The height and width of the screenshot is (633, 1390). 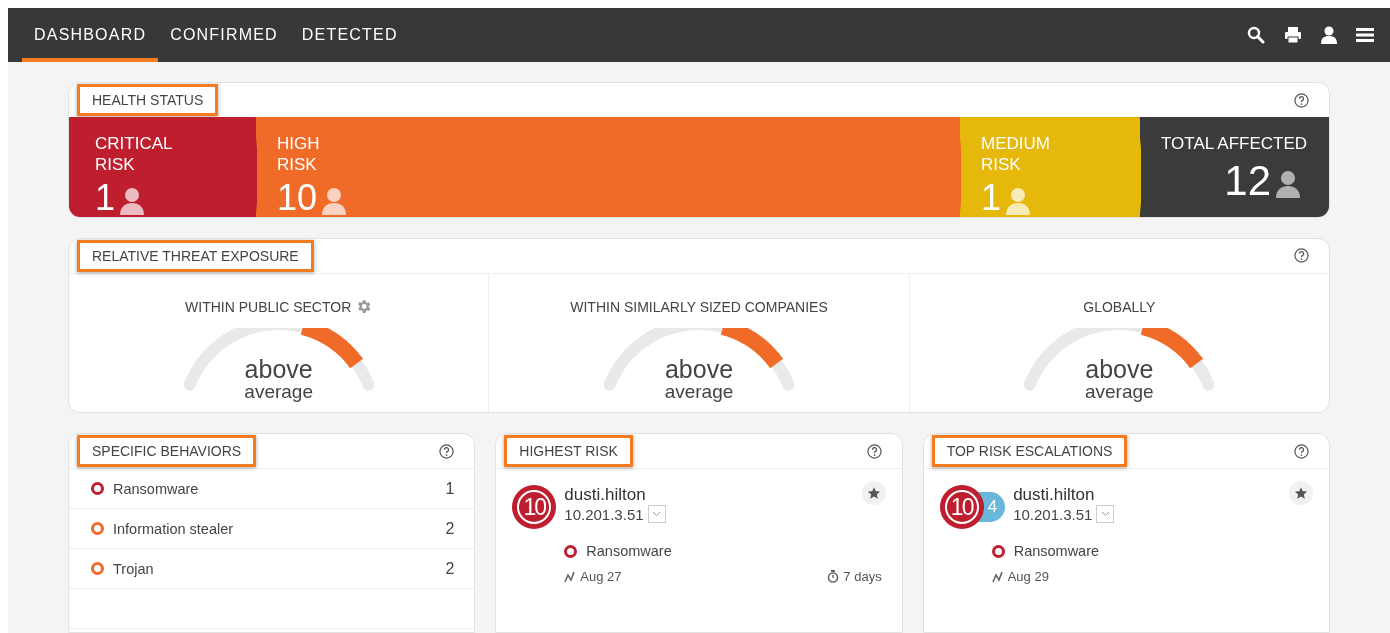 I want to click on segment-count: 12, so click(x=1247, y=181).